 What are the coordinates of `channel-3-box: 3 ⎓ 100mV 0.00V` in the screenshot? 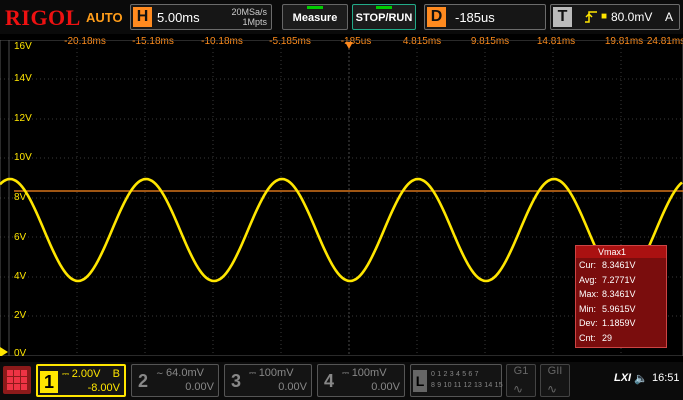 It's located at (268, 380).